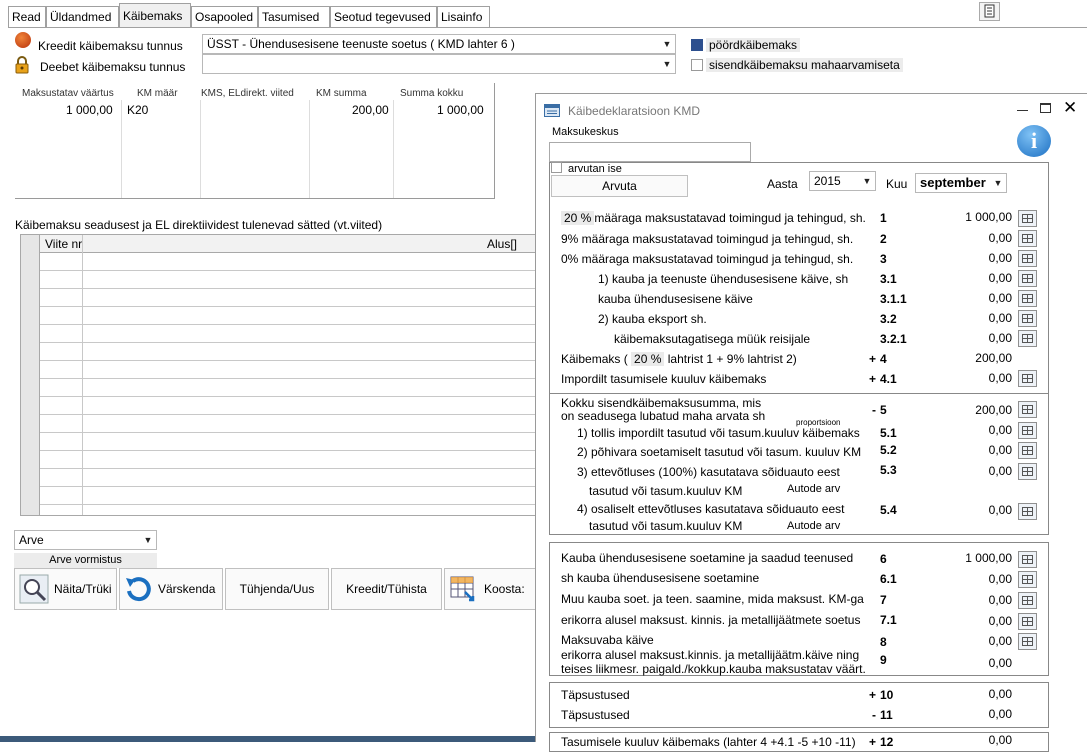 This screenshot has width=1087, height=752. What do you see at coordinates (85, 540) in the screenshot?
I see `document-type-select: Arve ▼` at bounding box center [85, 540].